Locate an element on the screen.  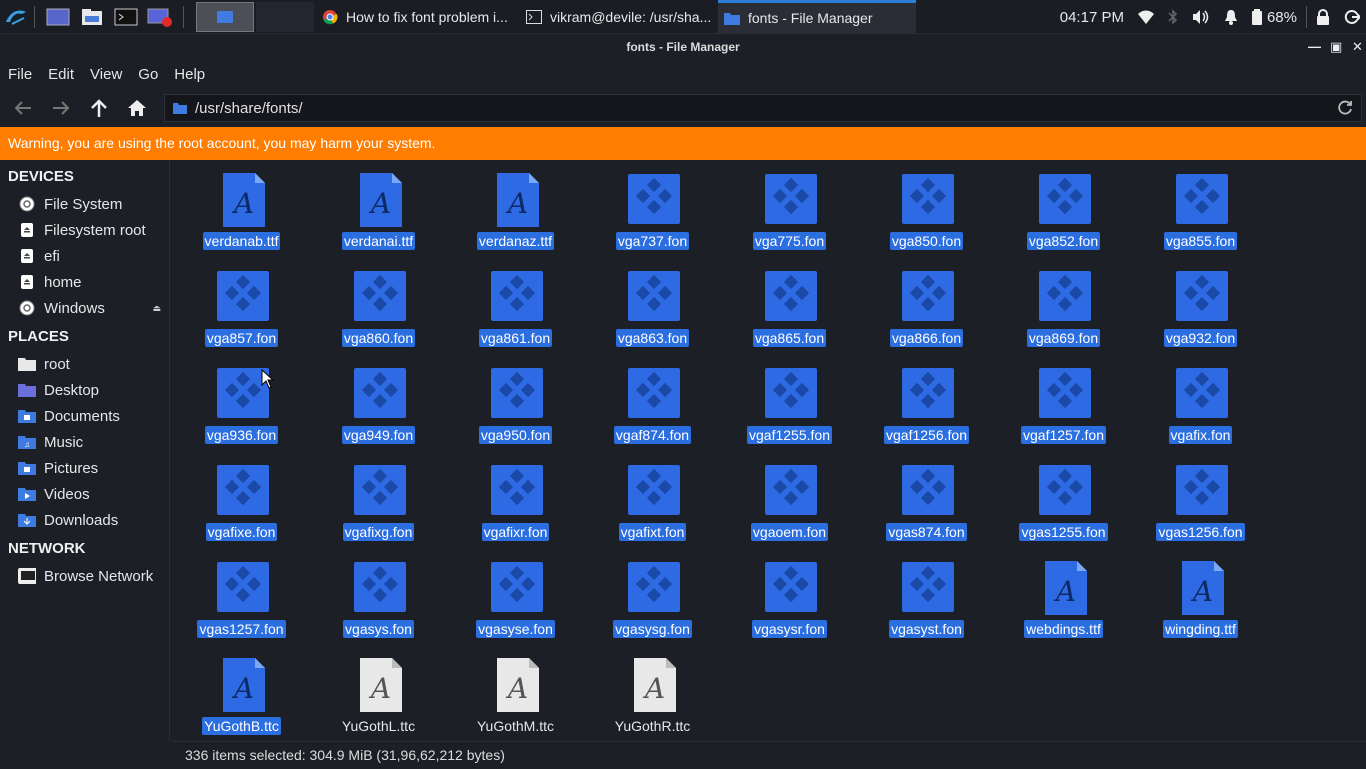
file-item: vga860.fon is located at coordinates (378, 308).